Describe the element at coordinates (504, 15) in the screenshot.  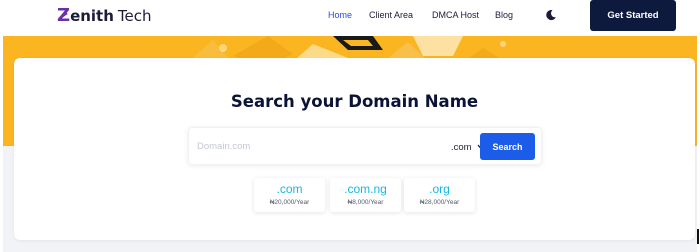
I see `nav-blog: Blog` at that location.